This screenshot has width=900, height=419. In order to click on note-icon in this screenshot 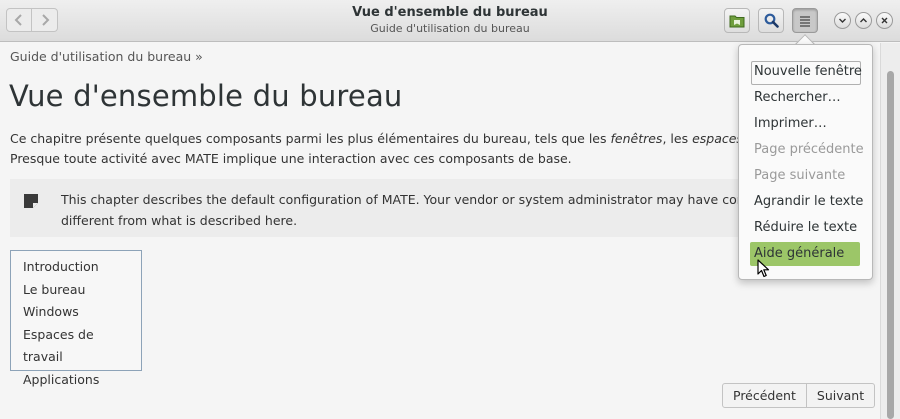, I will do `click(31, 201)`.